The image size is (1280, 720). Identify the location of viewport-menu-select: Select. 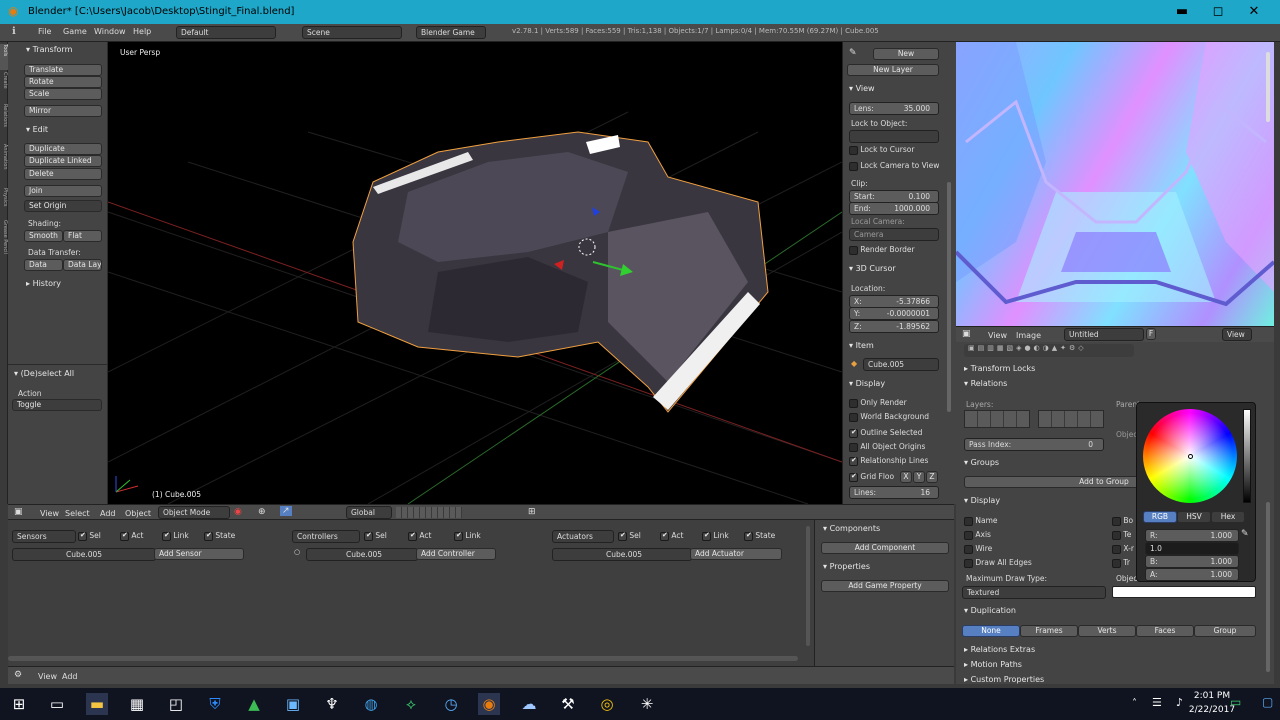
(77, 513).